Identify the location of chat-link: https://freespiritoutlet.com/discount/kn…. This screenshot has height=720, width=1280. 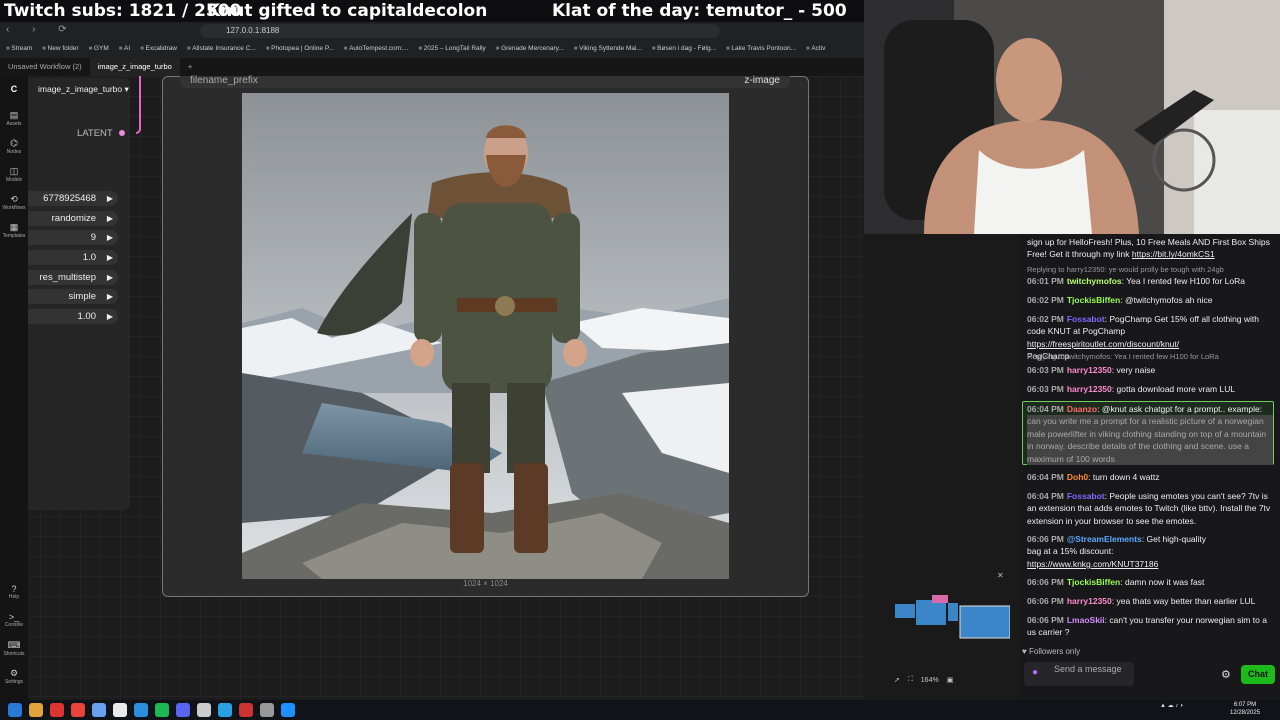
(1150, 344).